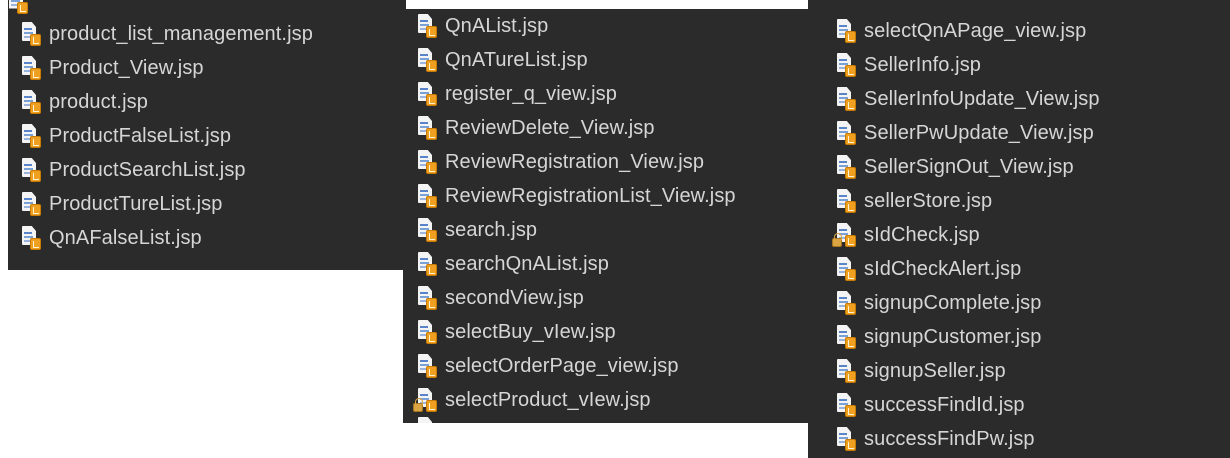 The width and height of the screenshot is (1230, 458). I want to click on file-list-item: selectBuy_vIew.jsp, so click(576, 332).